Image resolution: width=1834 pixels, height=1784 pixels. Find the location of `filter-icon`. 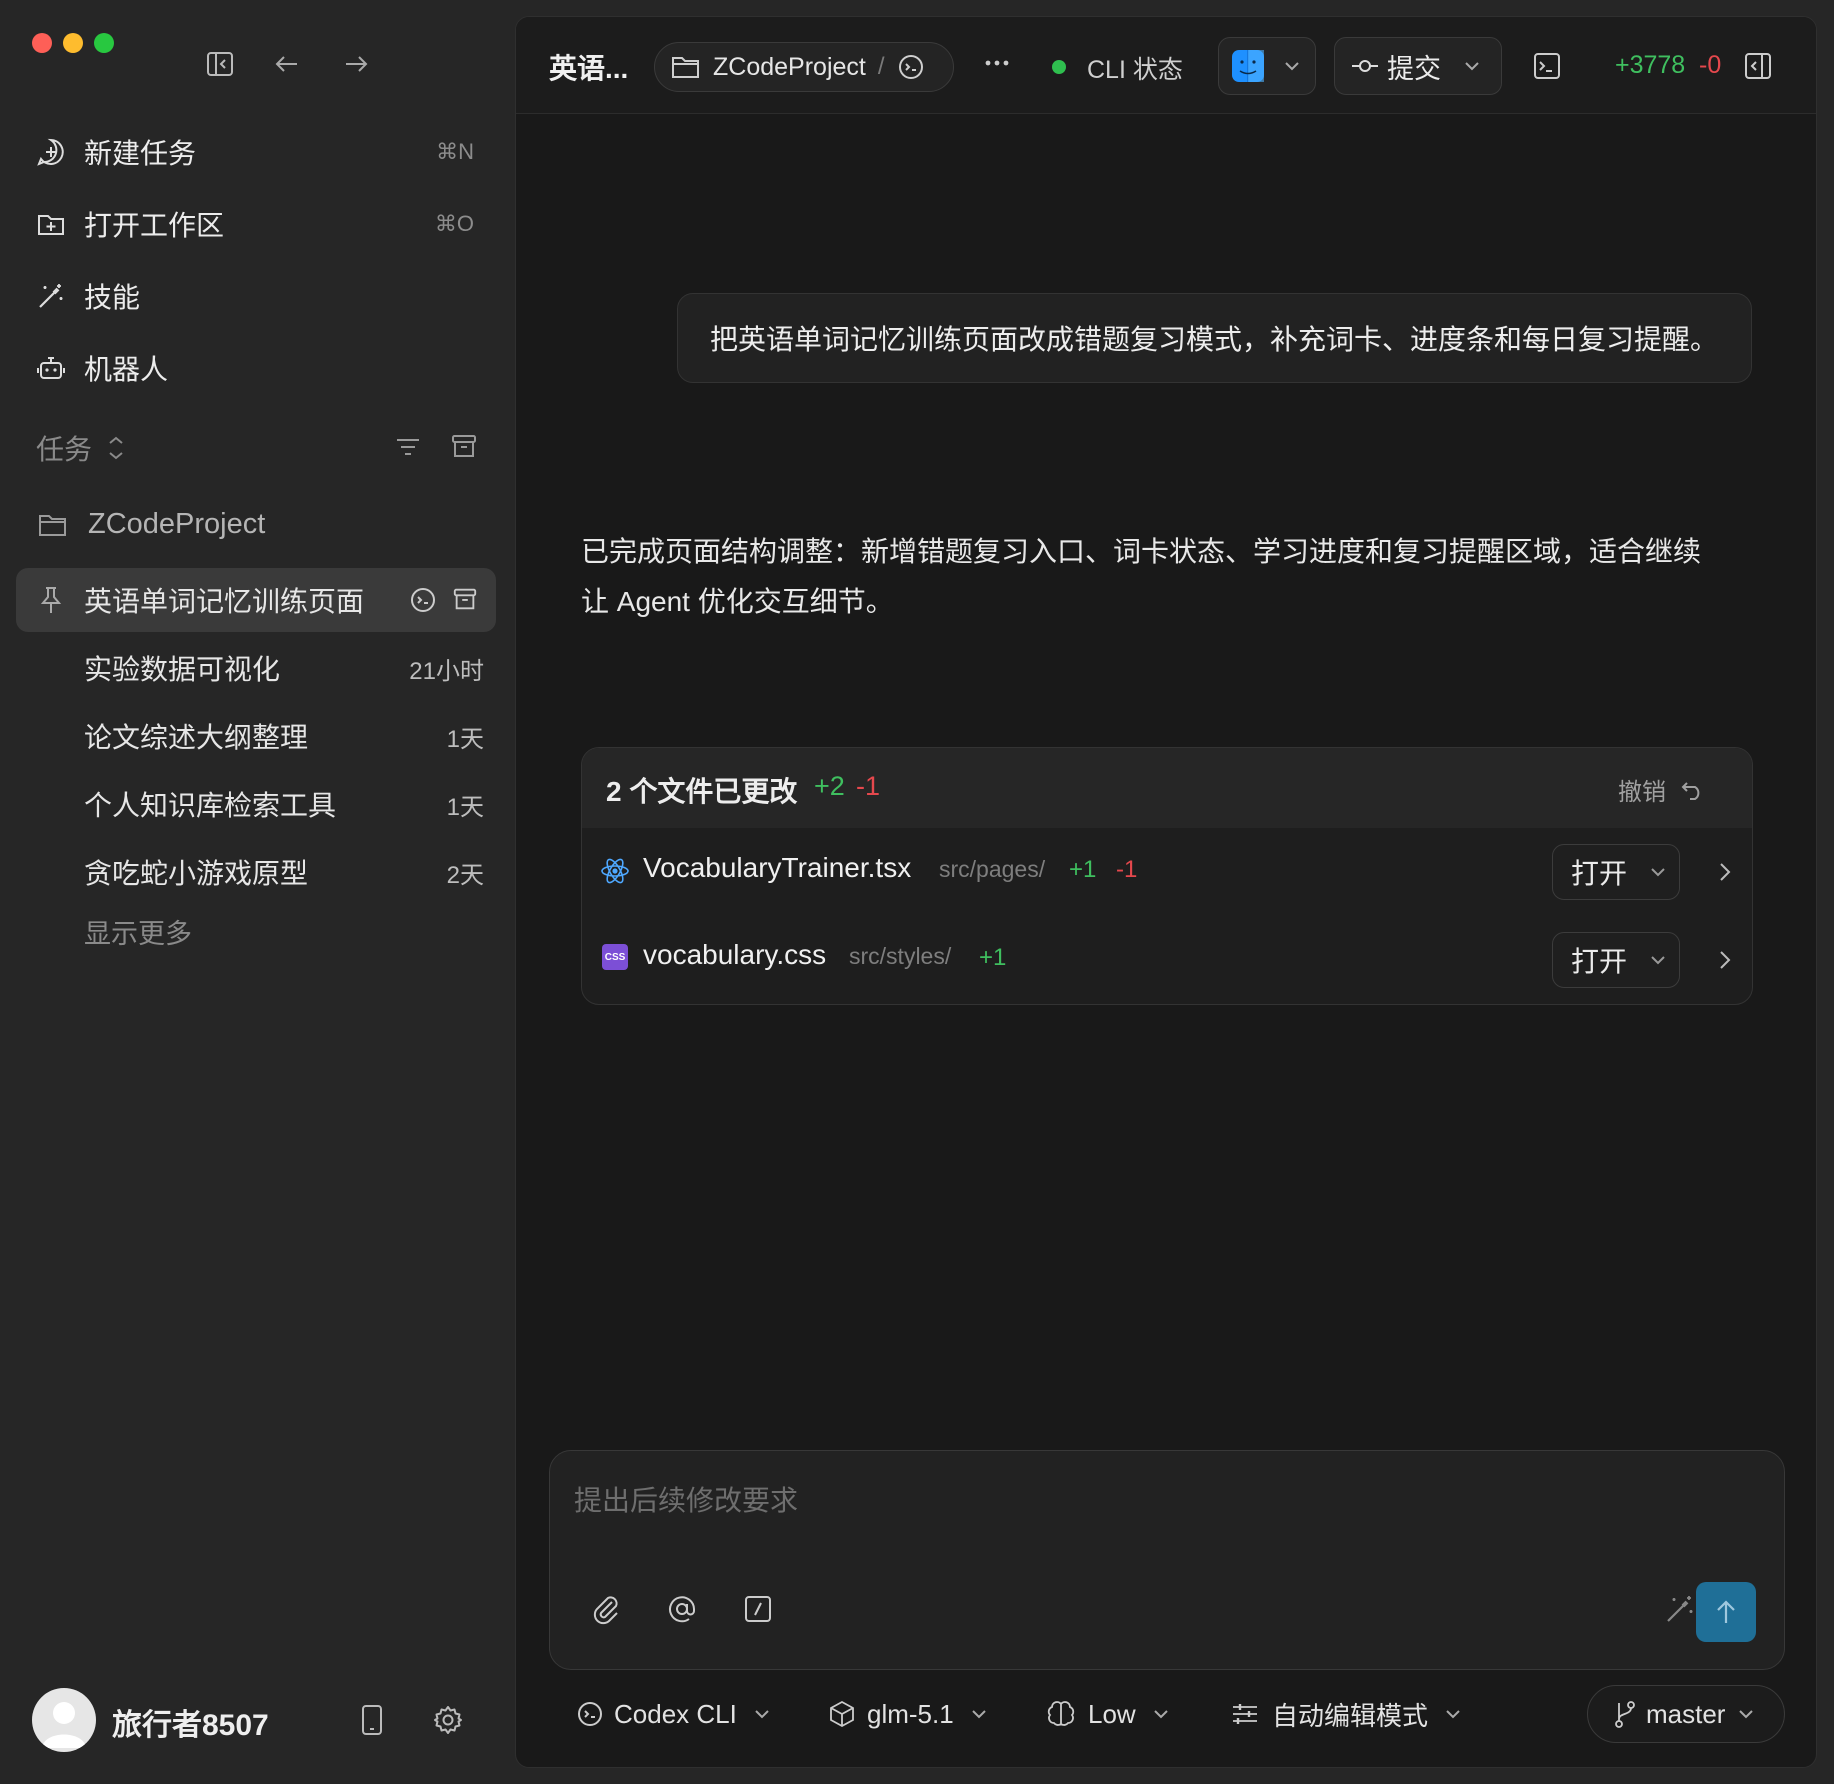

filter-icon is located at coordinates (408, 447).